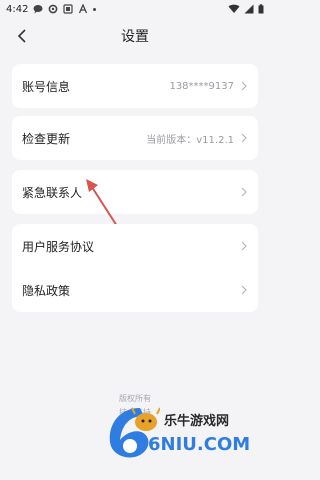 This screenshot has height=480, width=320. What do you see at coordinates (199, 444) in the screenshot?
I see `watermark-domain-text: 6NIU.COM` at bounding box center [199, 444].